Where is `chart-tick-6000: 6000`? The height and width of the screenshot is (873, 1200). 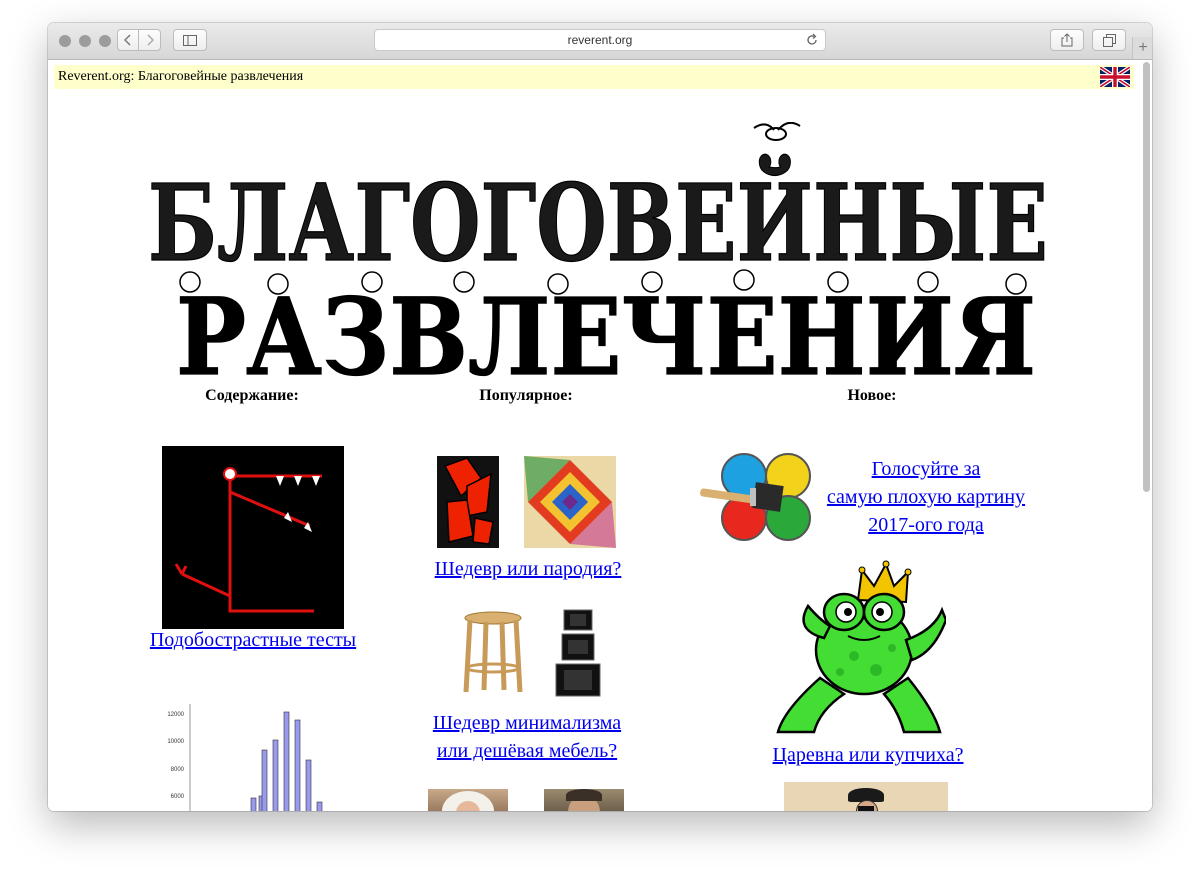 chart-tick-6000: 6000 is located at coordinates (177, 796).